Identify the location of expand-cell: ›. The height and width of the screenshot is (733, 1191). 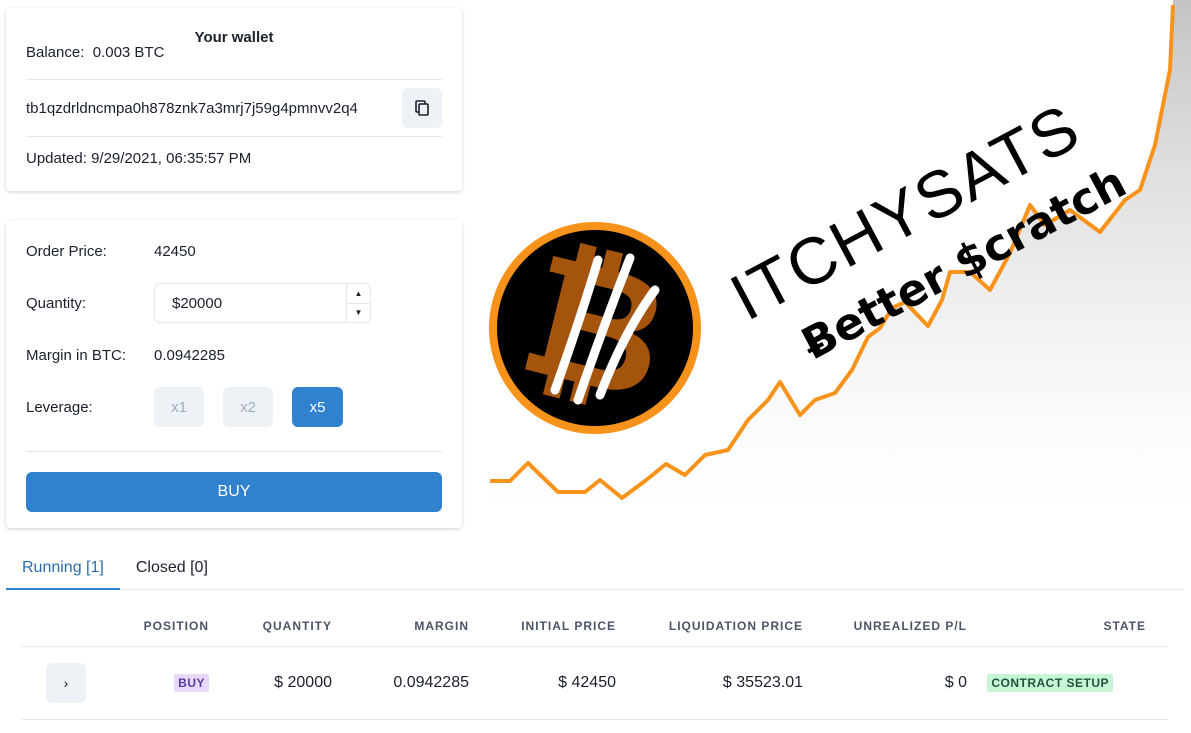
(67, 683).